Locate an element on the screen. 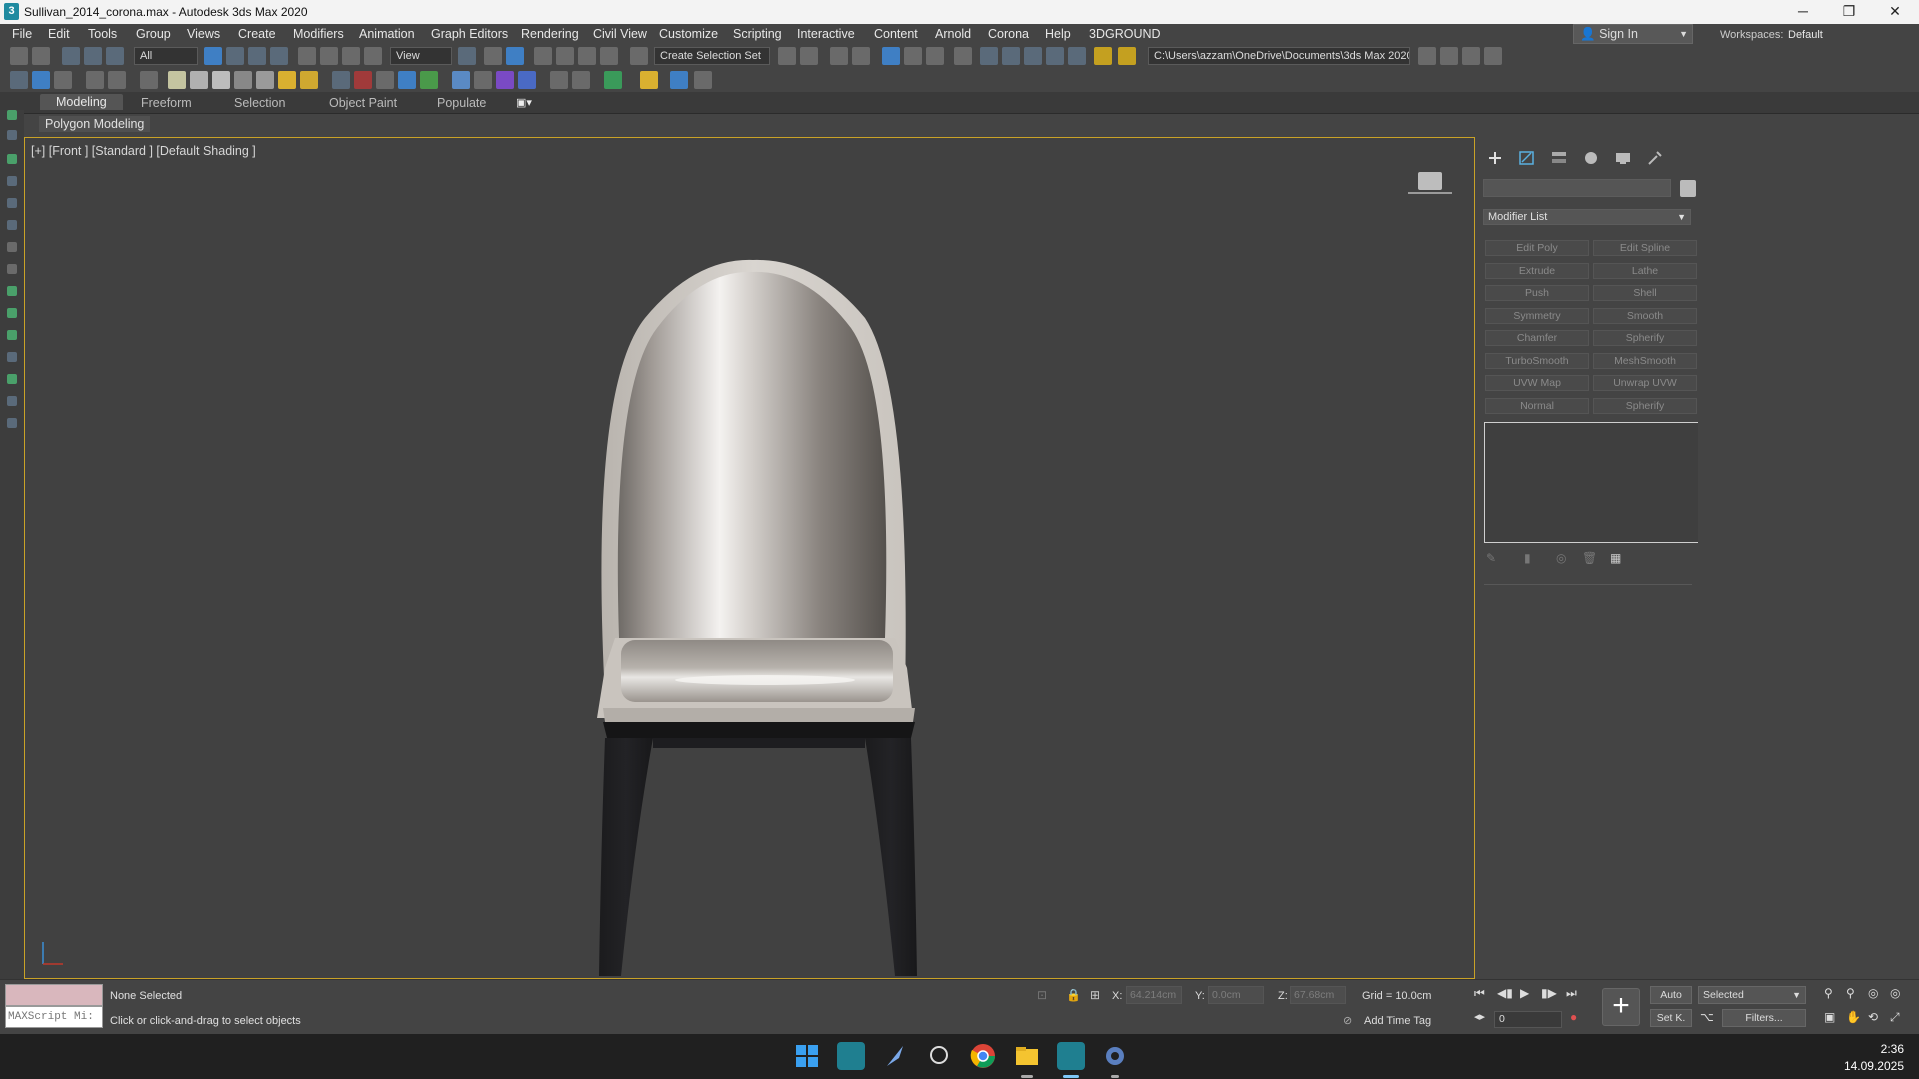 The width and height of the screenshot is (1919, 1079). viewcube is located at coordinates (1430, 181).